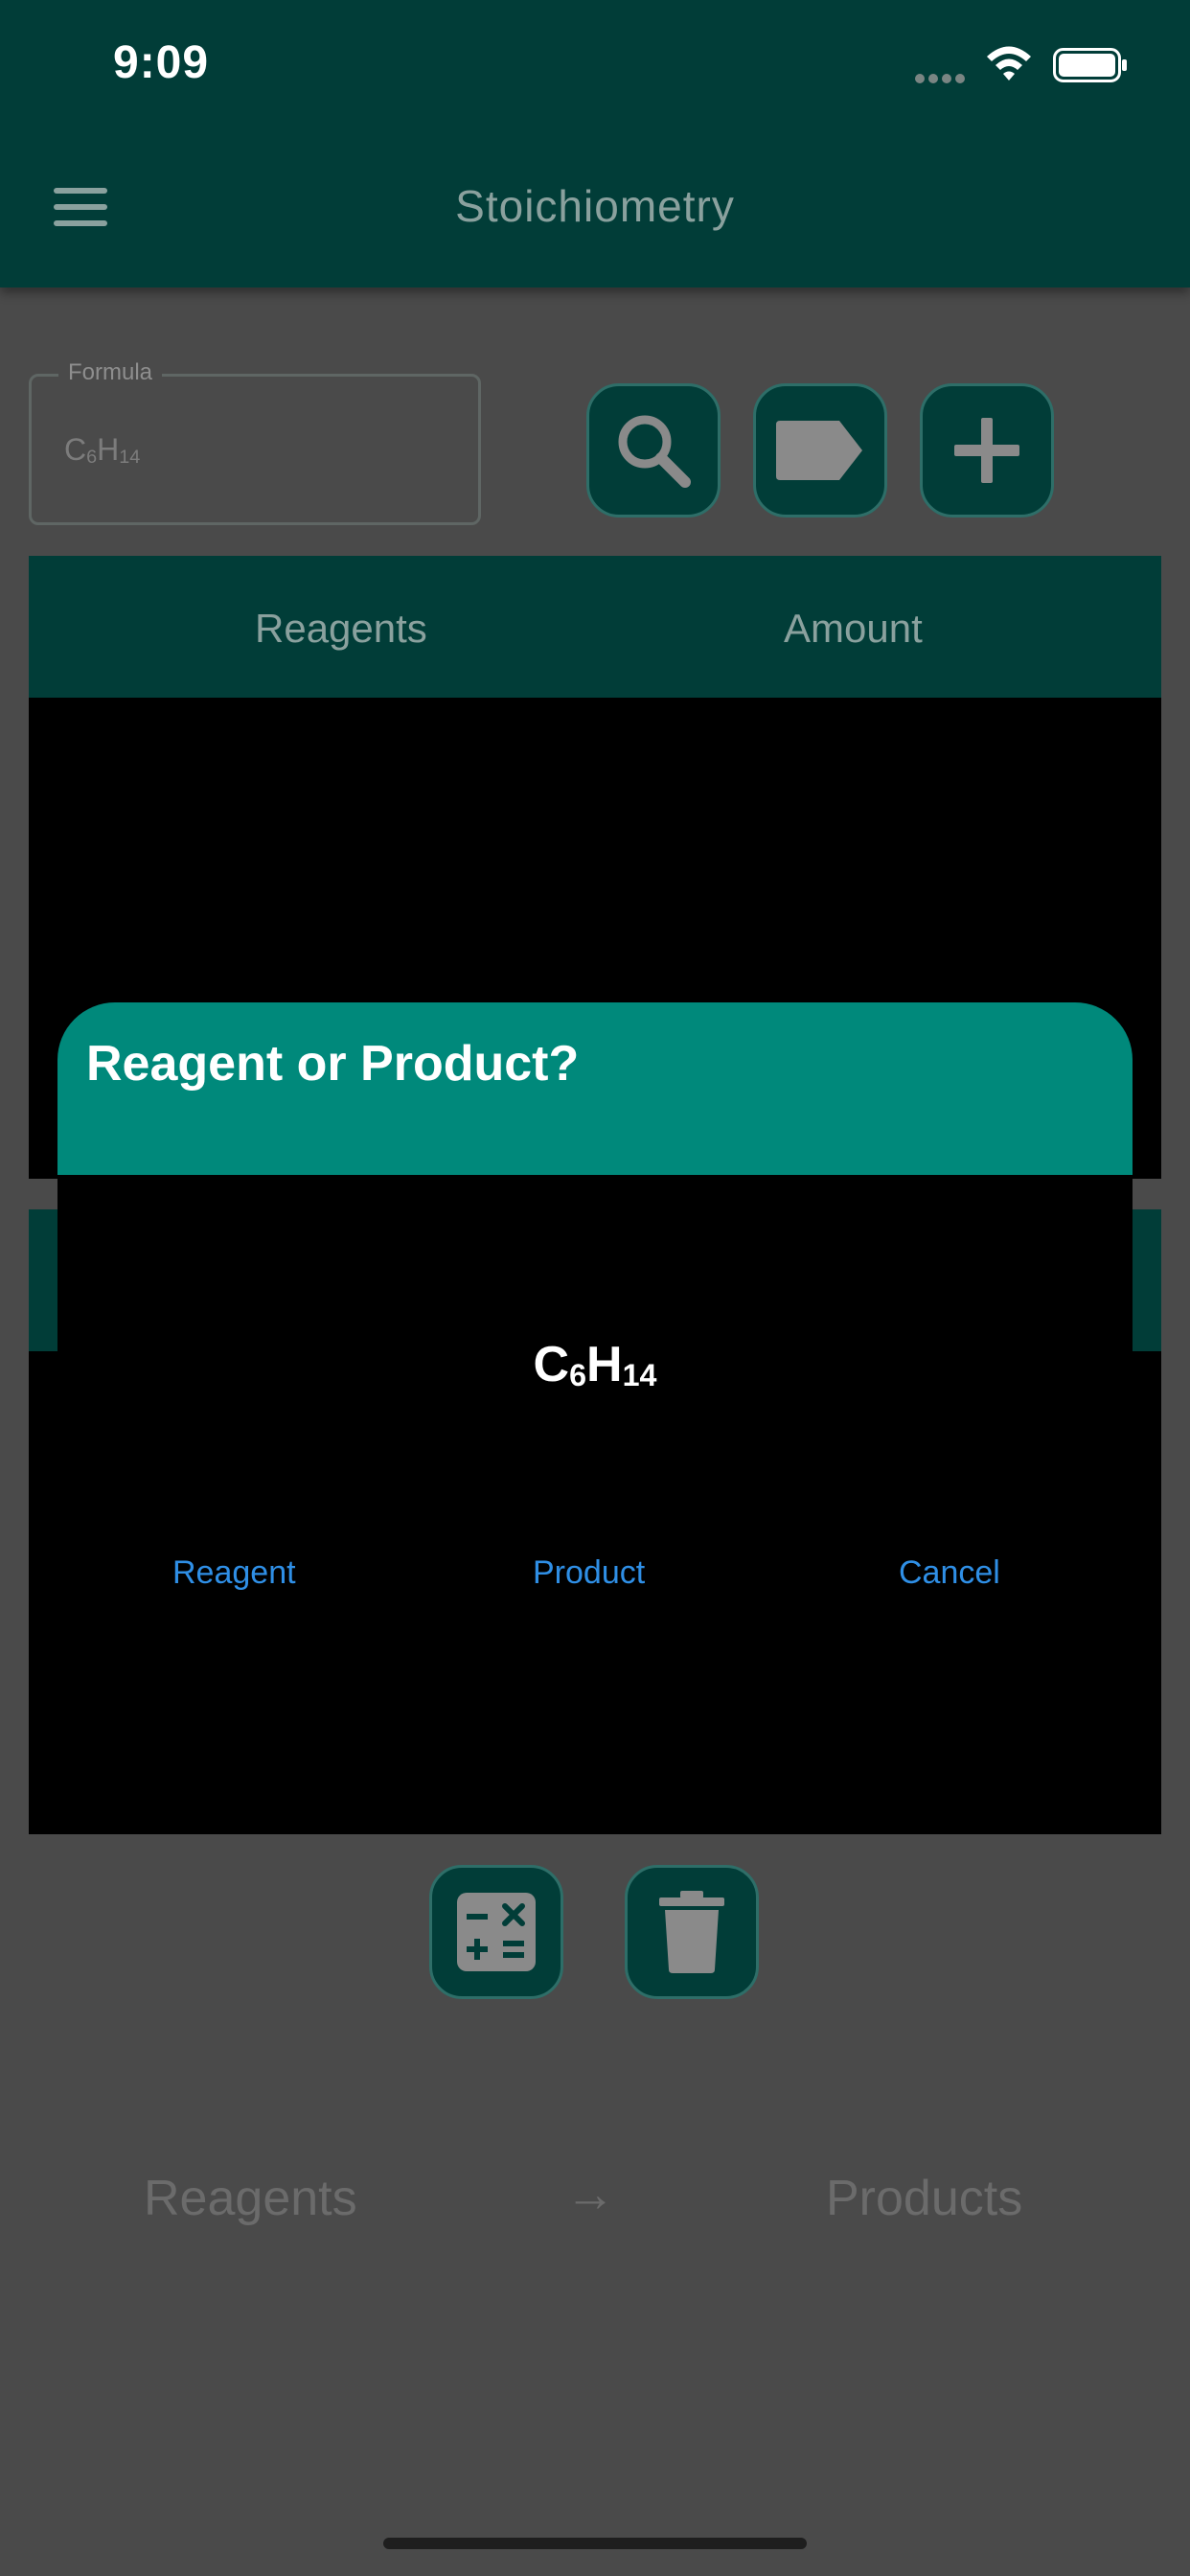 Image resolution: width=1190 pixels, height=2576 pixels. Describe the element at coordinates (925, 2198) in the screenshot. I see `equation-products: Products` at that location.